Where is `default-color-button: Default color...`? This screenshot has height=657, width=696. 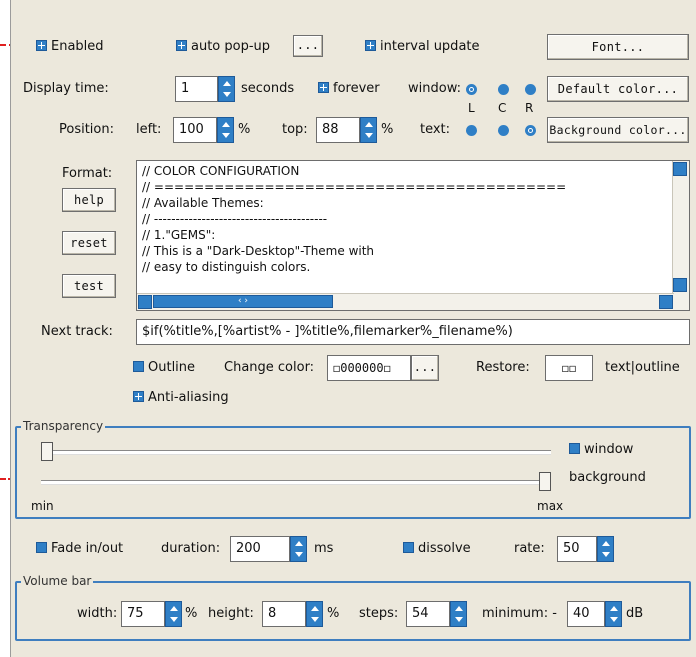
default-color-button: Default color... is located at coordinates (618, 89).